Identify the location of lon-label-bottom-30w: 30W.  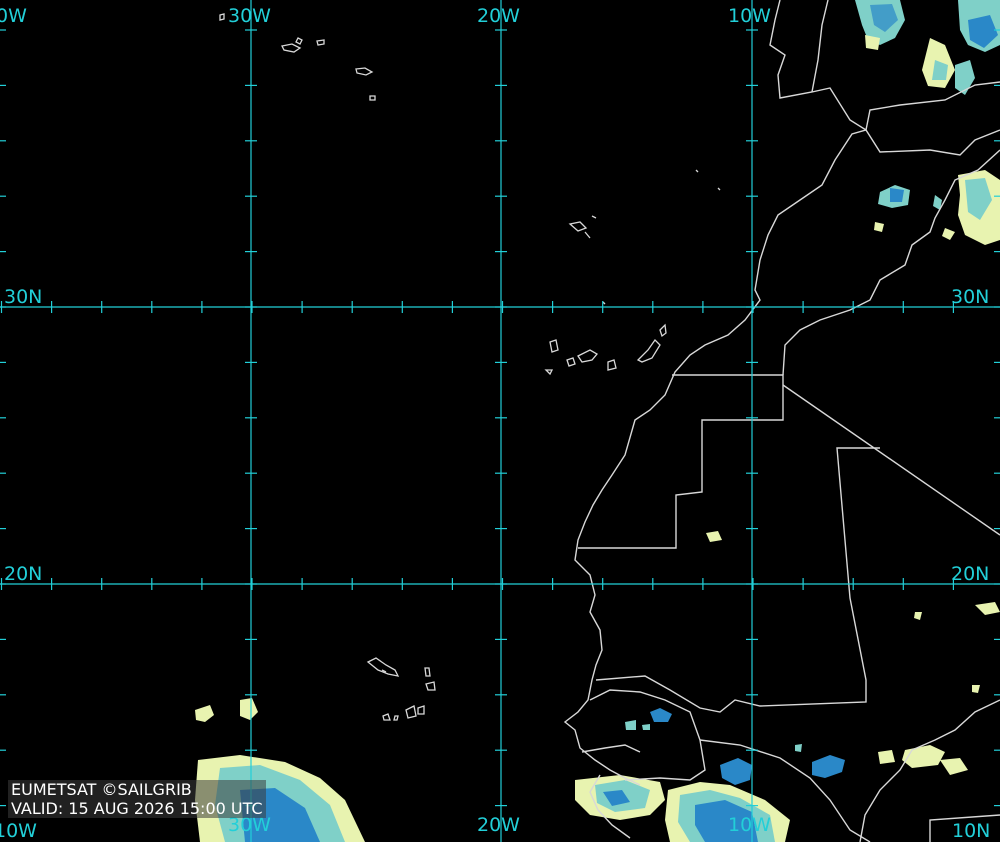
(249, 825).